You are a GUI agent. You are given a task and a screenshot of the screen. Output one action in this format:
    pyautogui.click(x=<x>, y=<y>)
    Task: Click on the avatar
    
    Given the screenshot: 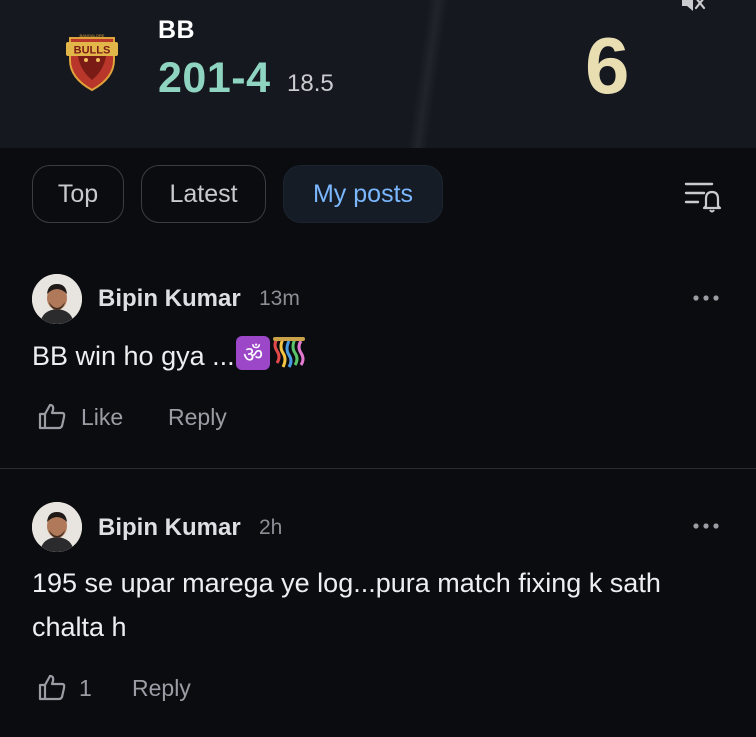 What is the action you would take?
    pyautogui.click(x=57, y=527)
    